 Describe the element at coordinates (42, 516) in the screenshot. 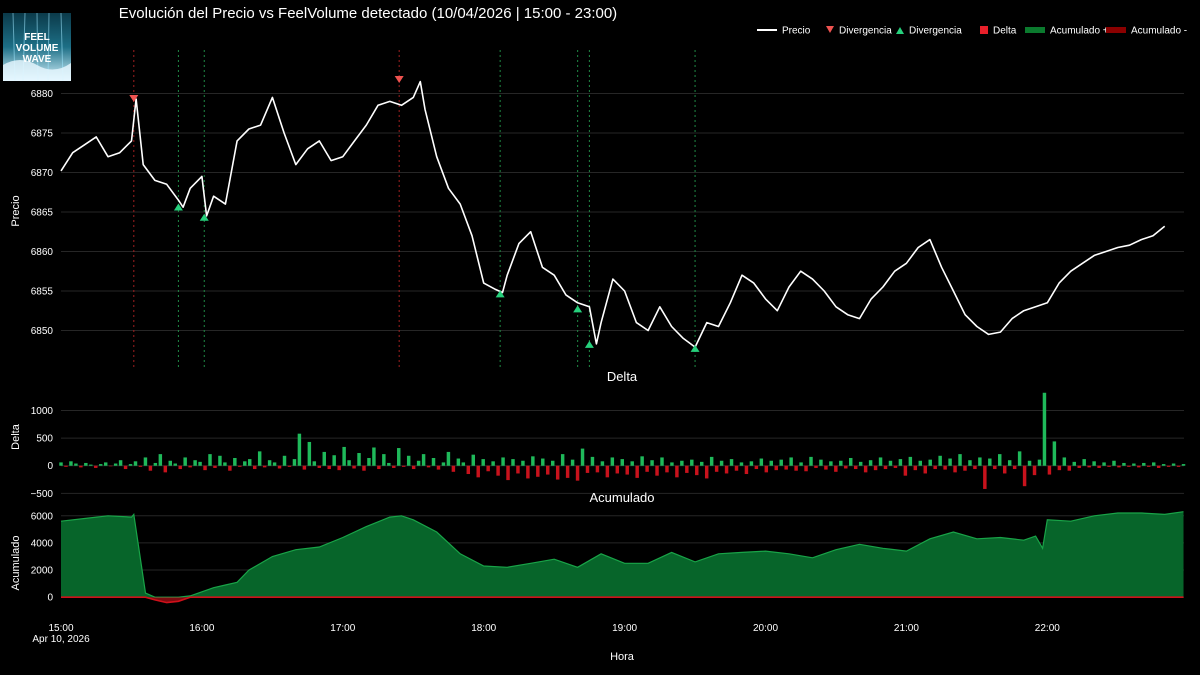

I see `y-tick-label: 6000` at that location.